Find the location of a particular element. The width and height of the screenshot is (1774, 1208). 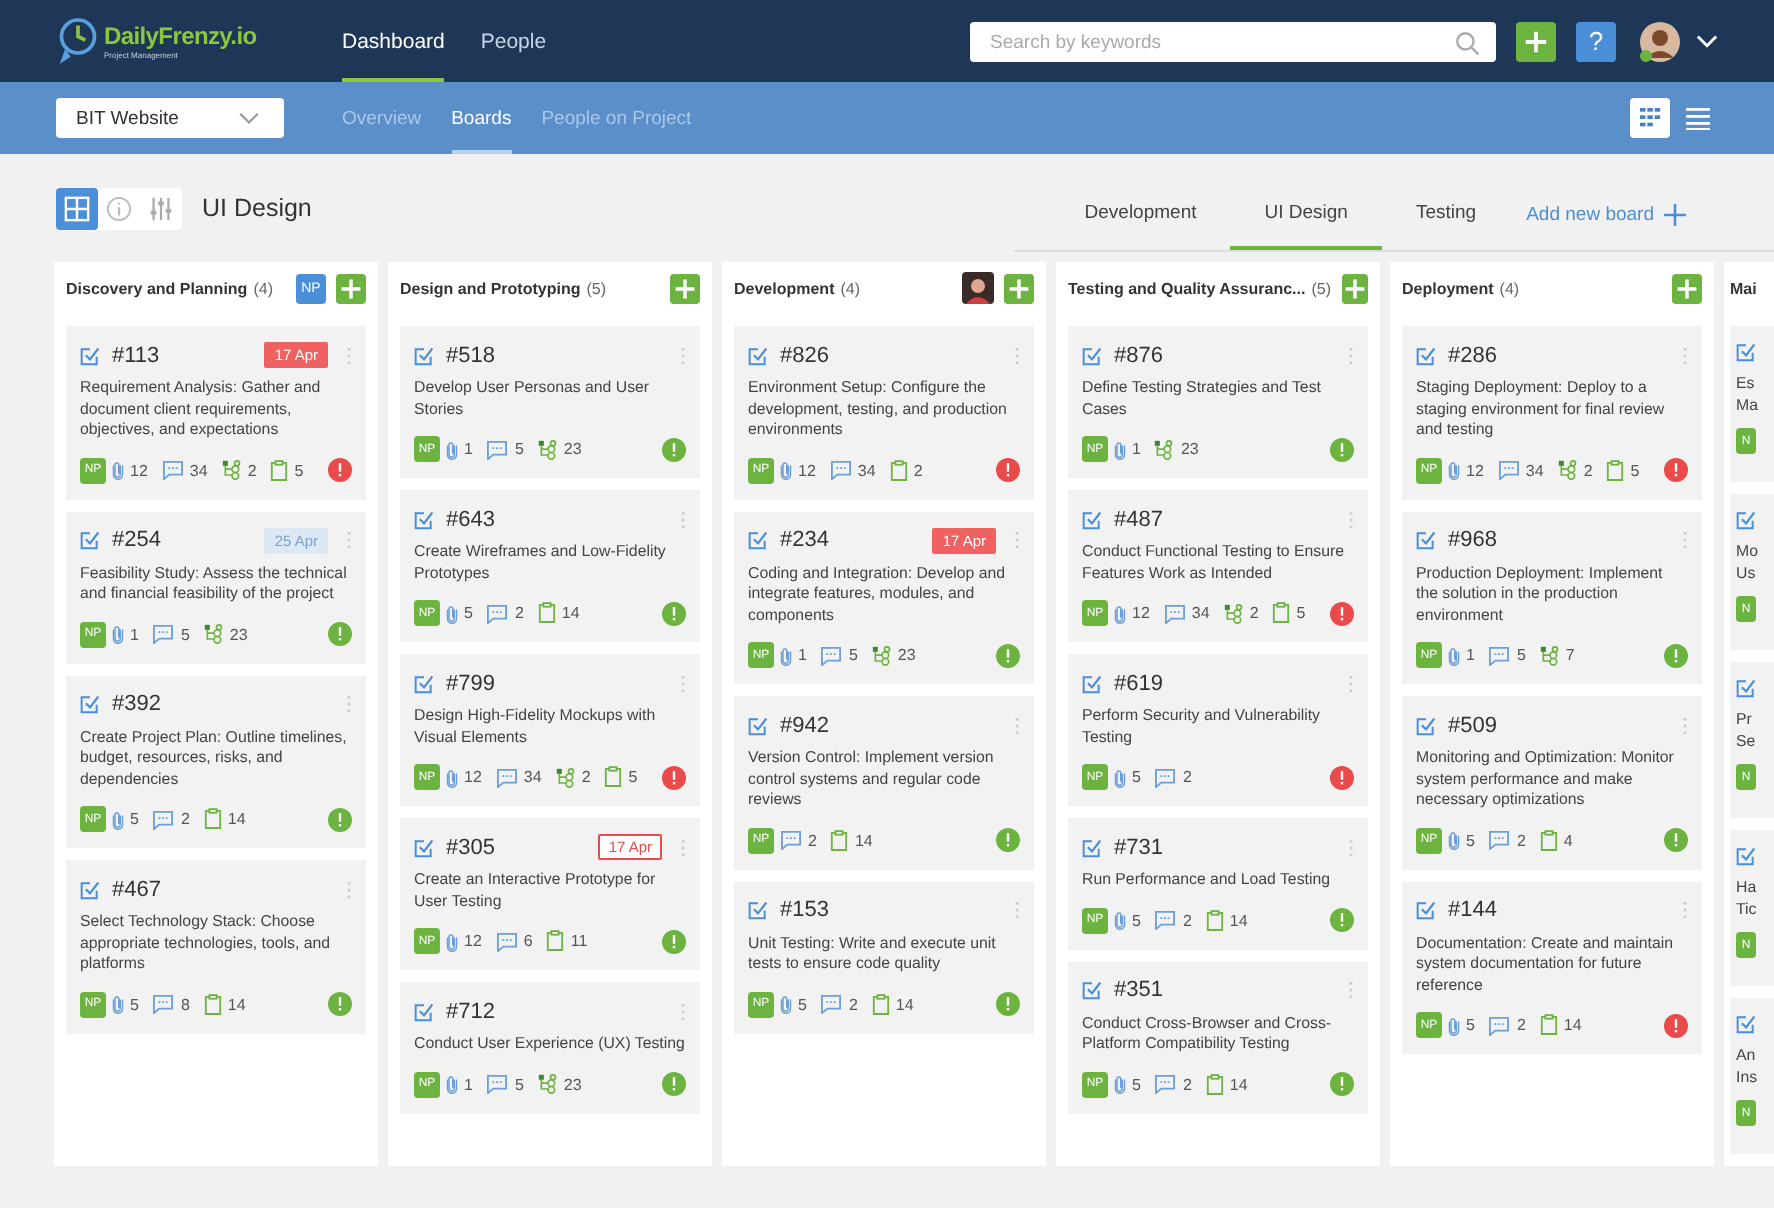

task-id: #351 is located at coordinates (1138, 990).